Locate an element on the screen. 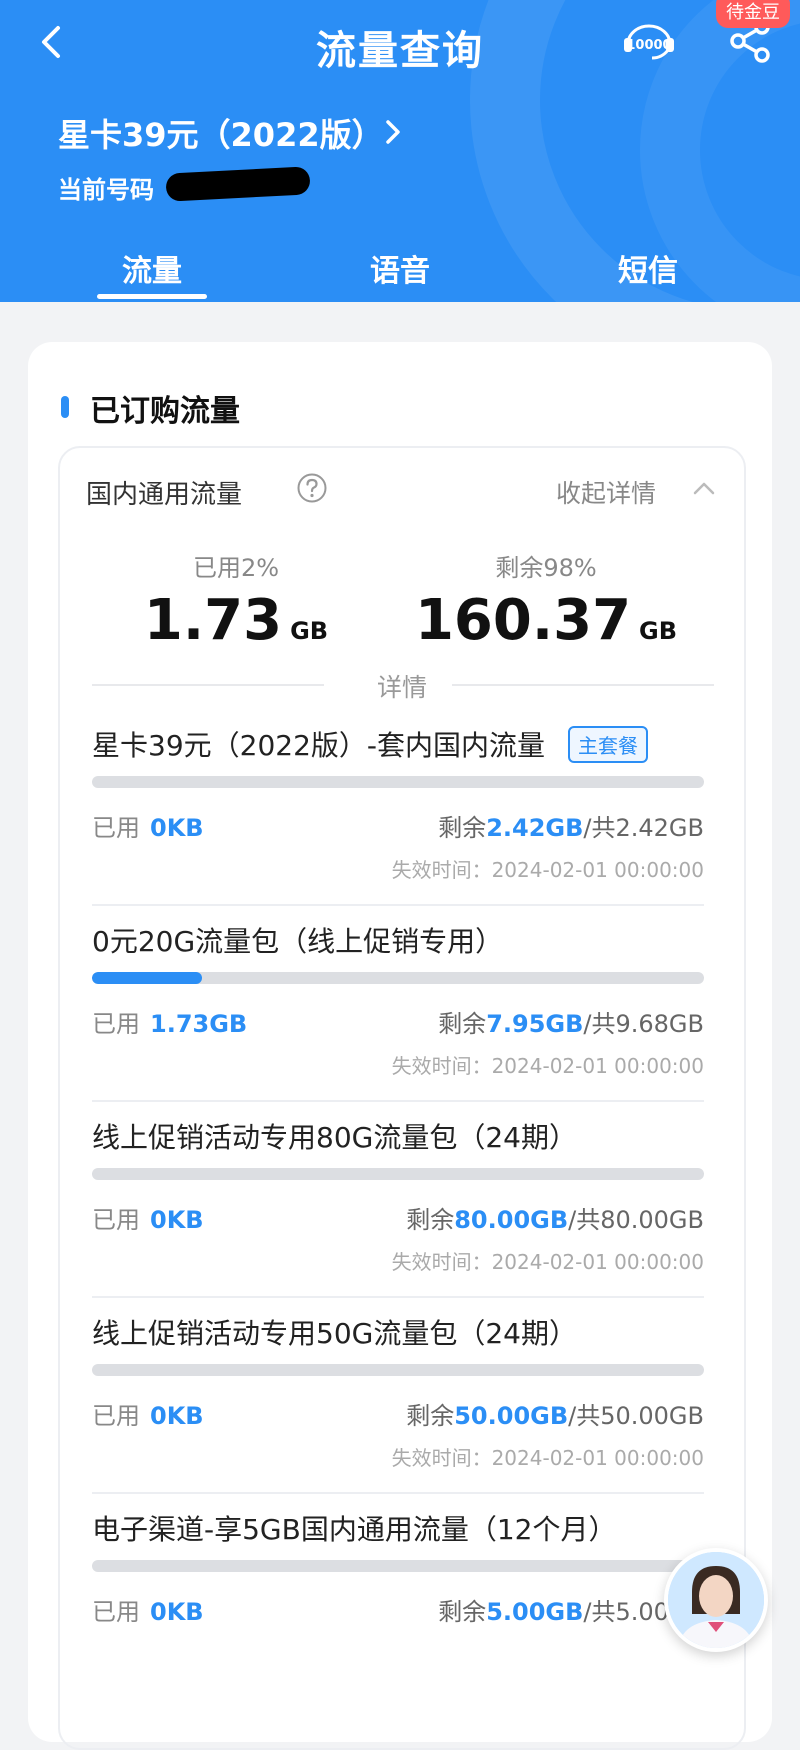  chevron-right-icon is located at coordinates (394, 132).